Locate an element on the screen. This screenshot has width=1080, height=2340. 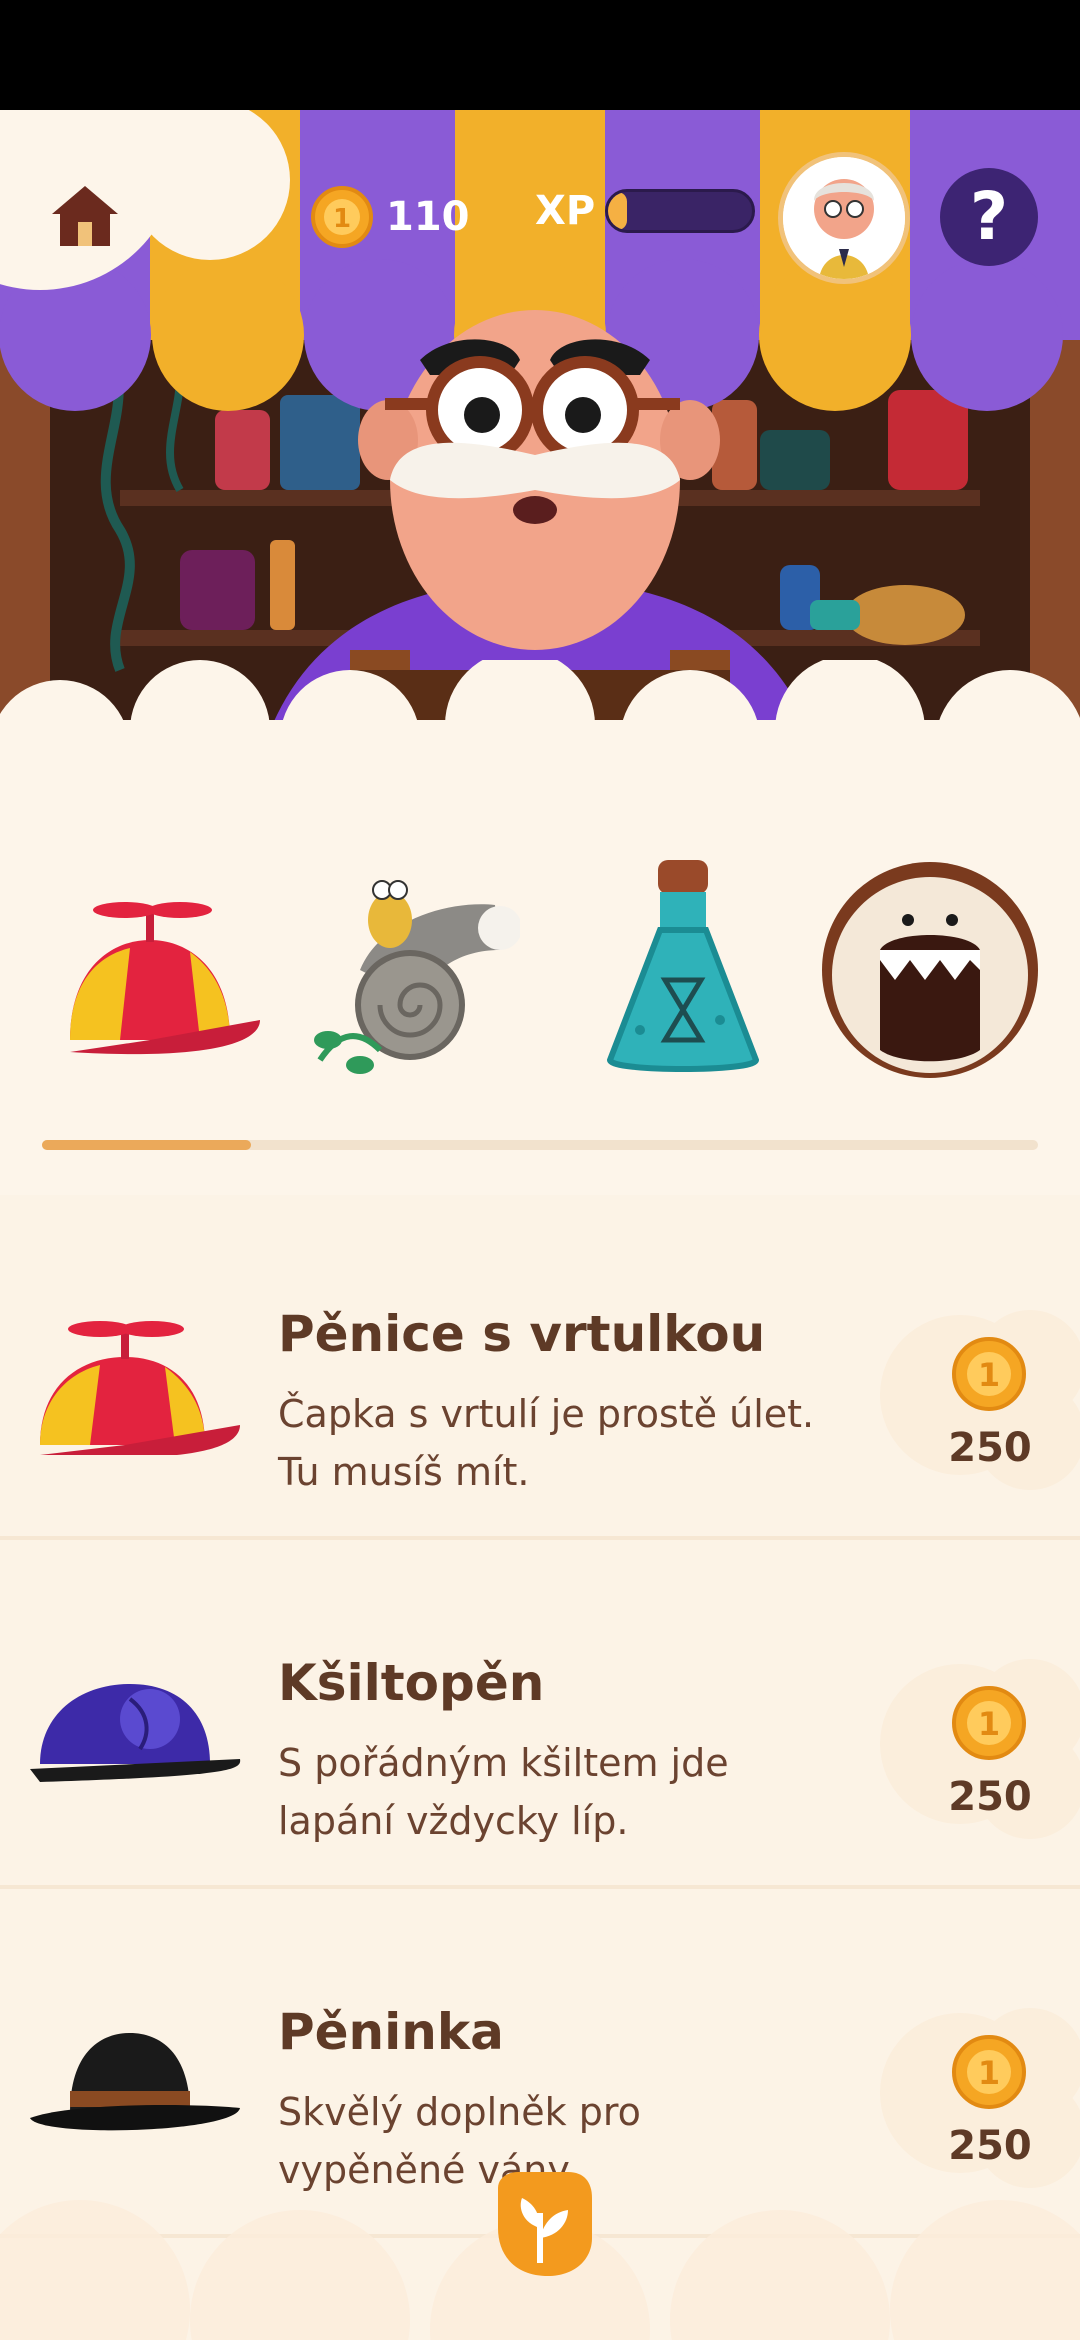
avatar-button is located at coordinates (844, 218).